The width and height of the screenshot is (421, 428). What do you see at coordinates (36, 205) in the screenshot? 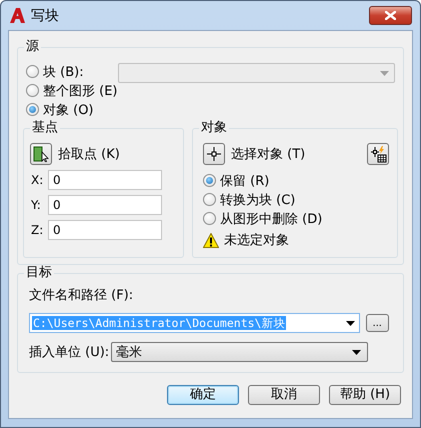
I see `coordinate-label: Y:` at bounding box center [36, 205].